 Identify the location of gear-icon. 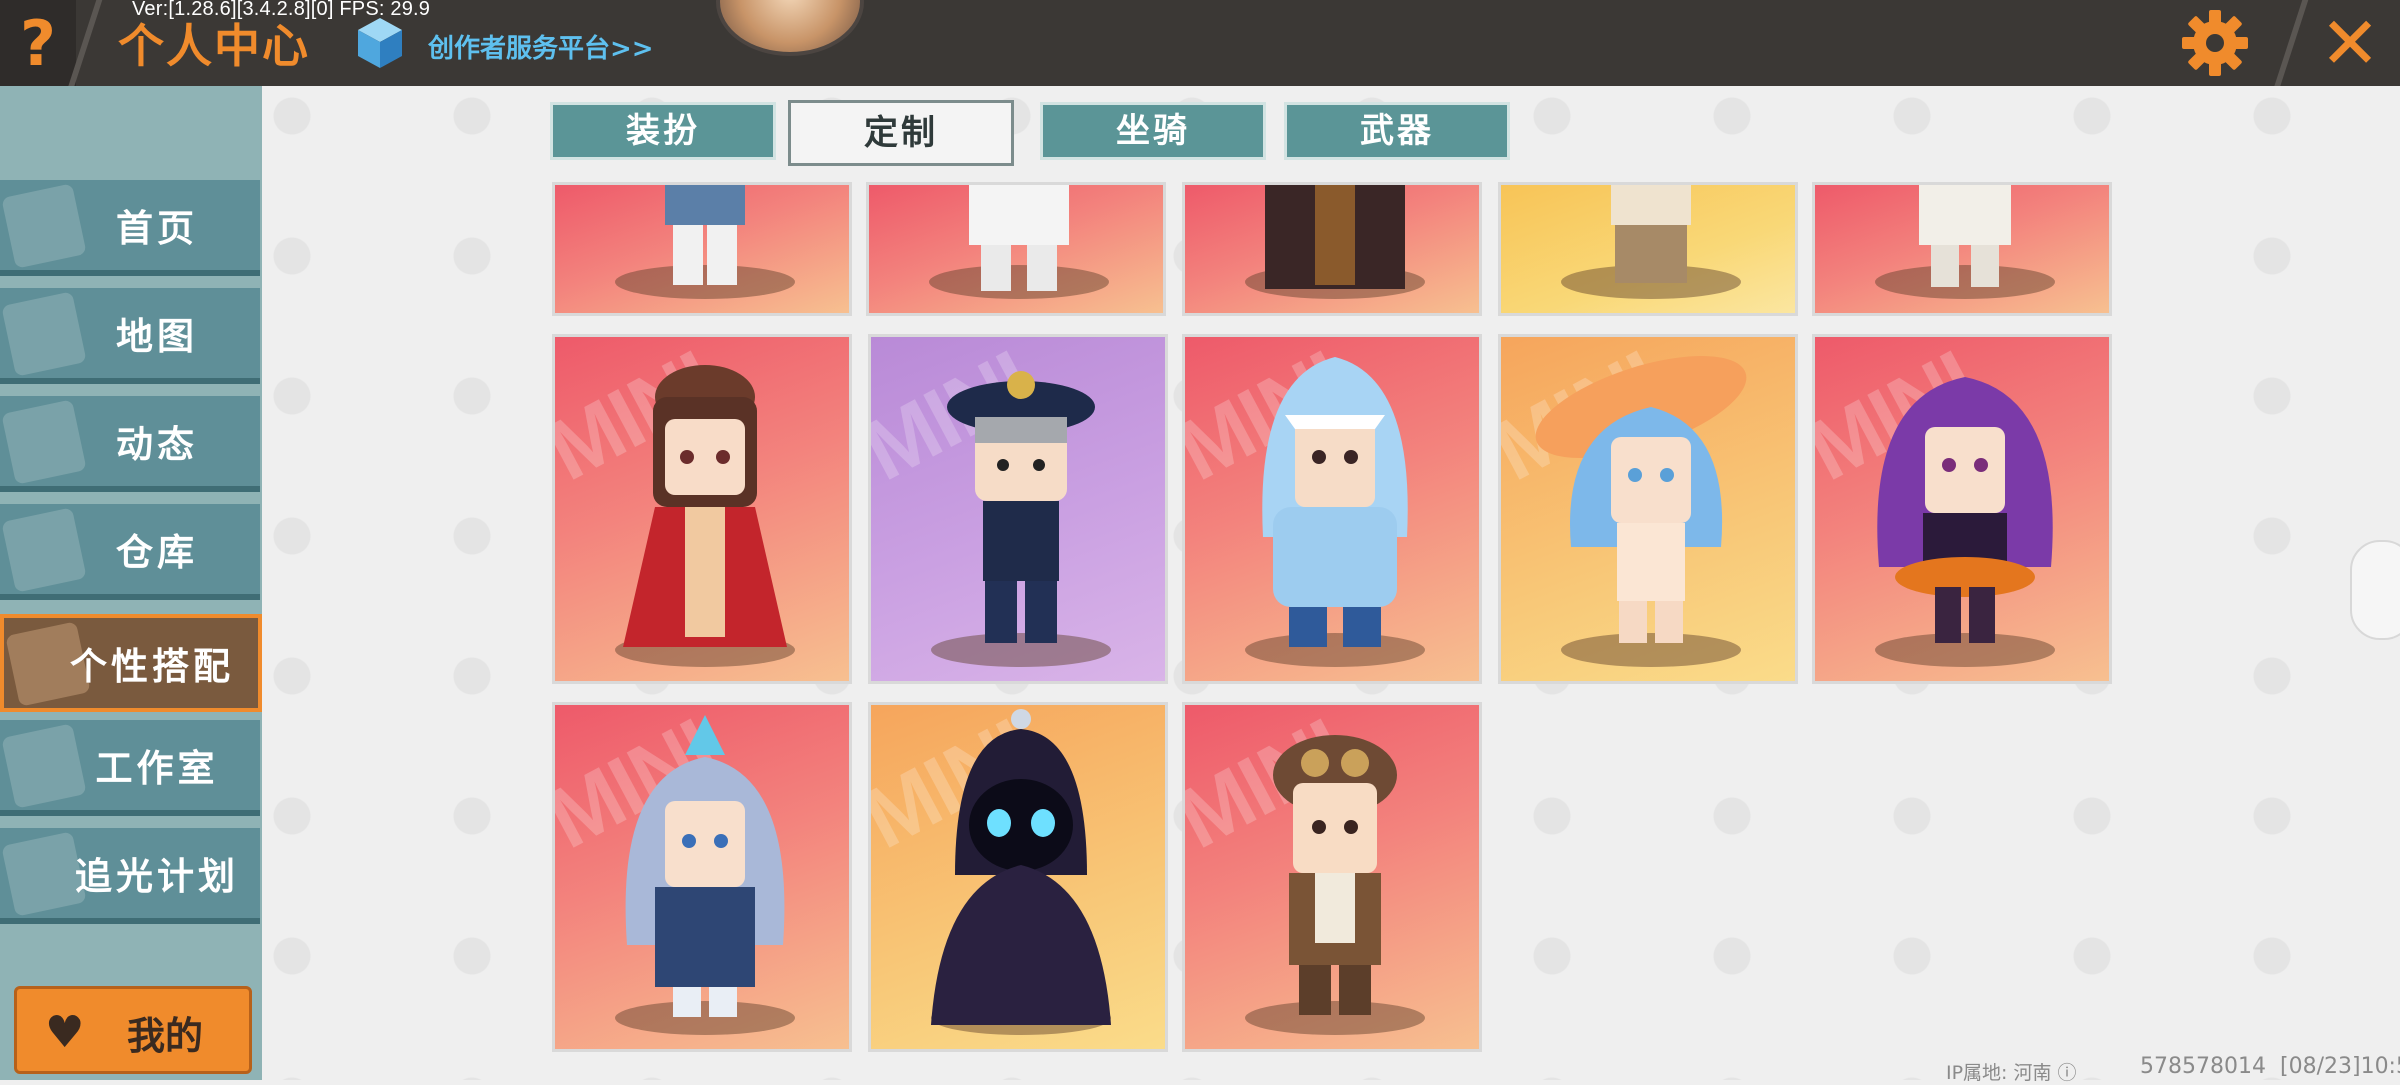
(2215, 43).